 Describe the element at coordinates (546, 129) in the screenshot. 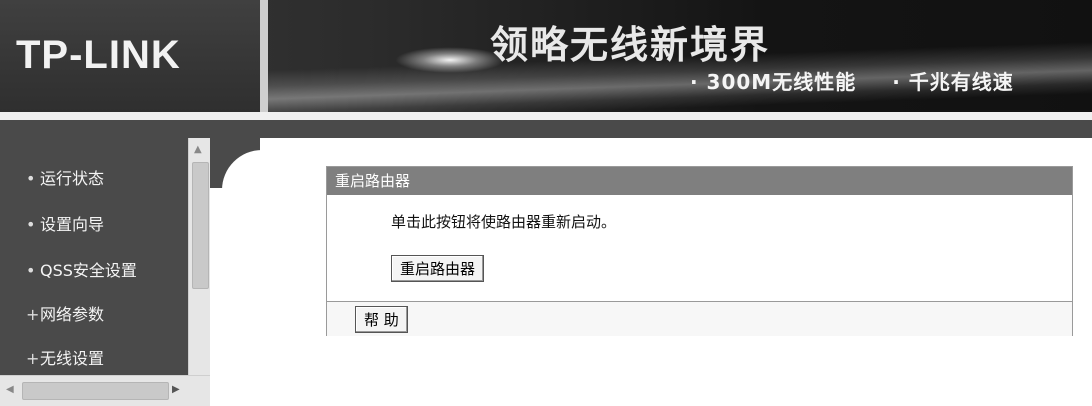

I see `top-bar` at that location.